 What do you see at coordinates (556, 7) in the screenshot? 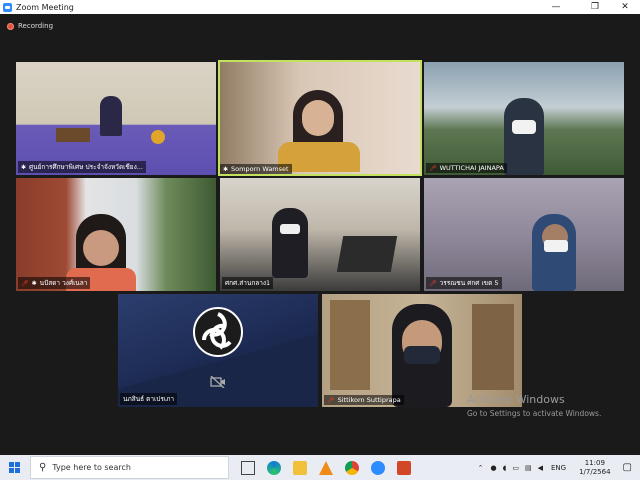
I see `minimize-button: —` at bounding box center [556, 7].